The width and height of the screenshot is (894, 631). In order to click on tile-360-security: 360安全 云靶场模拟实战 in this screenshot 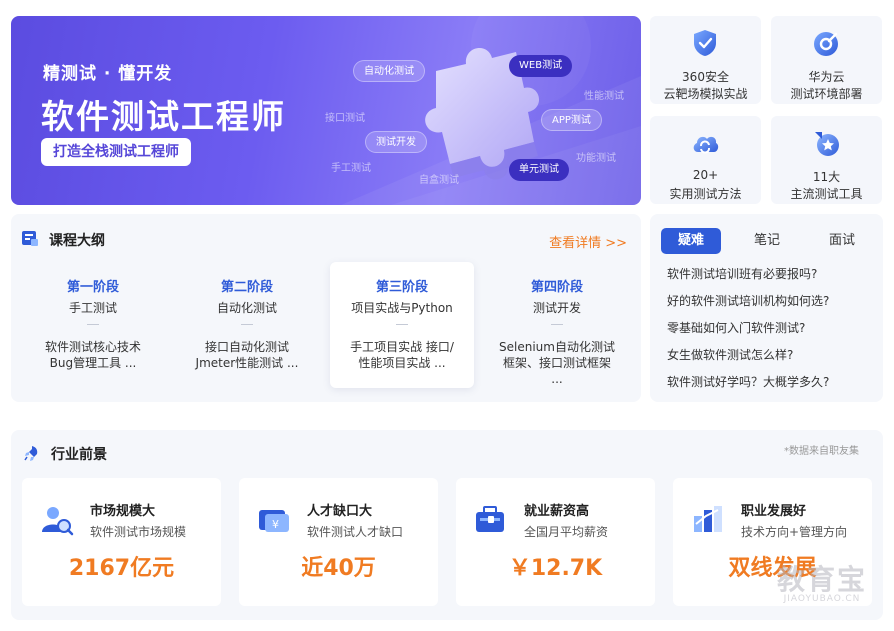, I will do `click(705, 60)`.